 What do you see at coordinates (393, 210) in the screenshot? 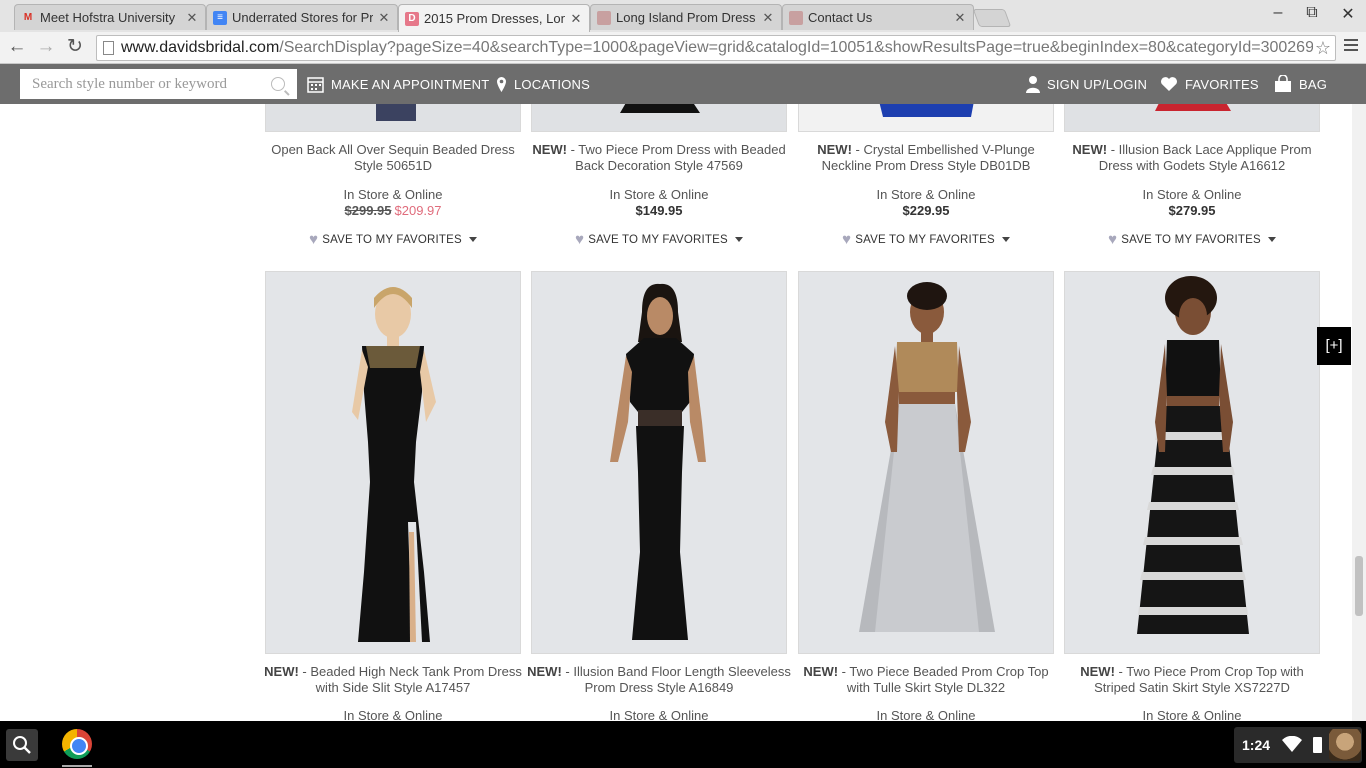
I see `product-price: $299.95 $209.97` at bounding box center [393, 210].